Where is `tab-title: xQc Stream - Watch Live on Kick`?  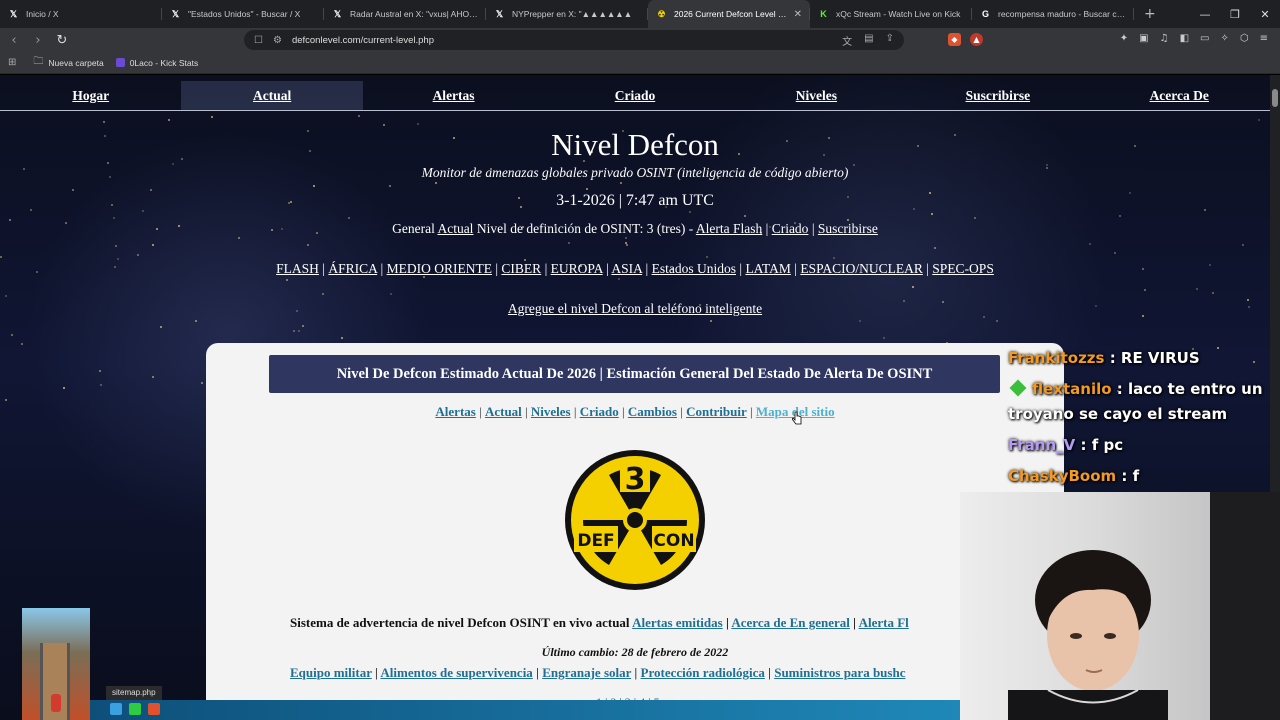
tab-title: xQc Stream - Watch Live on Kick is located at coordinates (898, 14).